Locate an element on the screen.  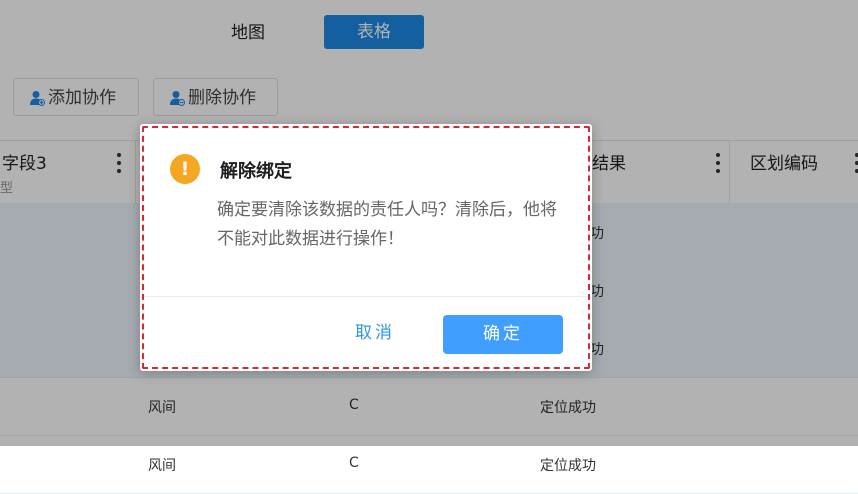
cell-value: C is located at coordinates (354, 463).